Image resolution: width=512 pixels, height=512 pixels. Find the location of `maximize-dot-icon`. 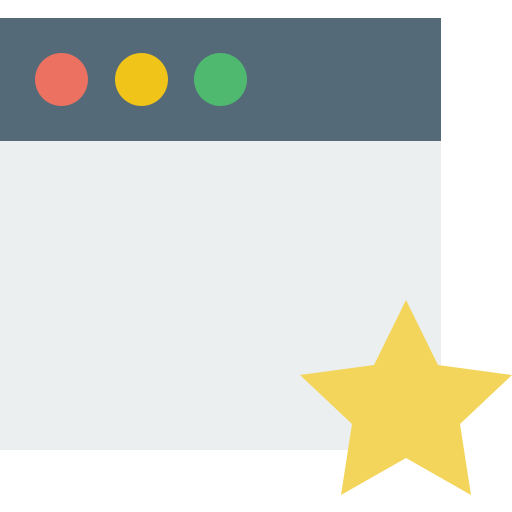

maximize-dot-icon is located at coordinates (220, 79).